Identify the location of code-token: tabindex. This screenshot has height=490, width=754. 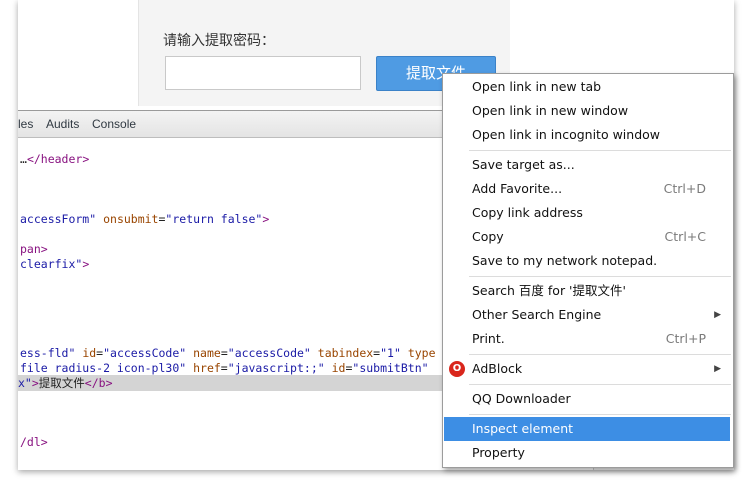
(342, 353).